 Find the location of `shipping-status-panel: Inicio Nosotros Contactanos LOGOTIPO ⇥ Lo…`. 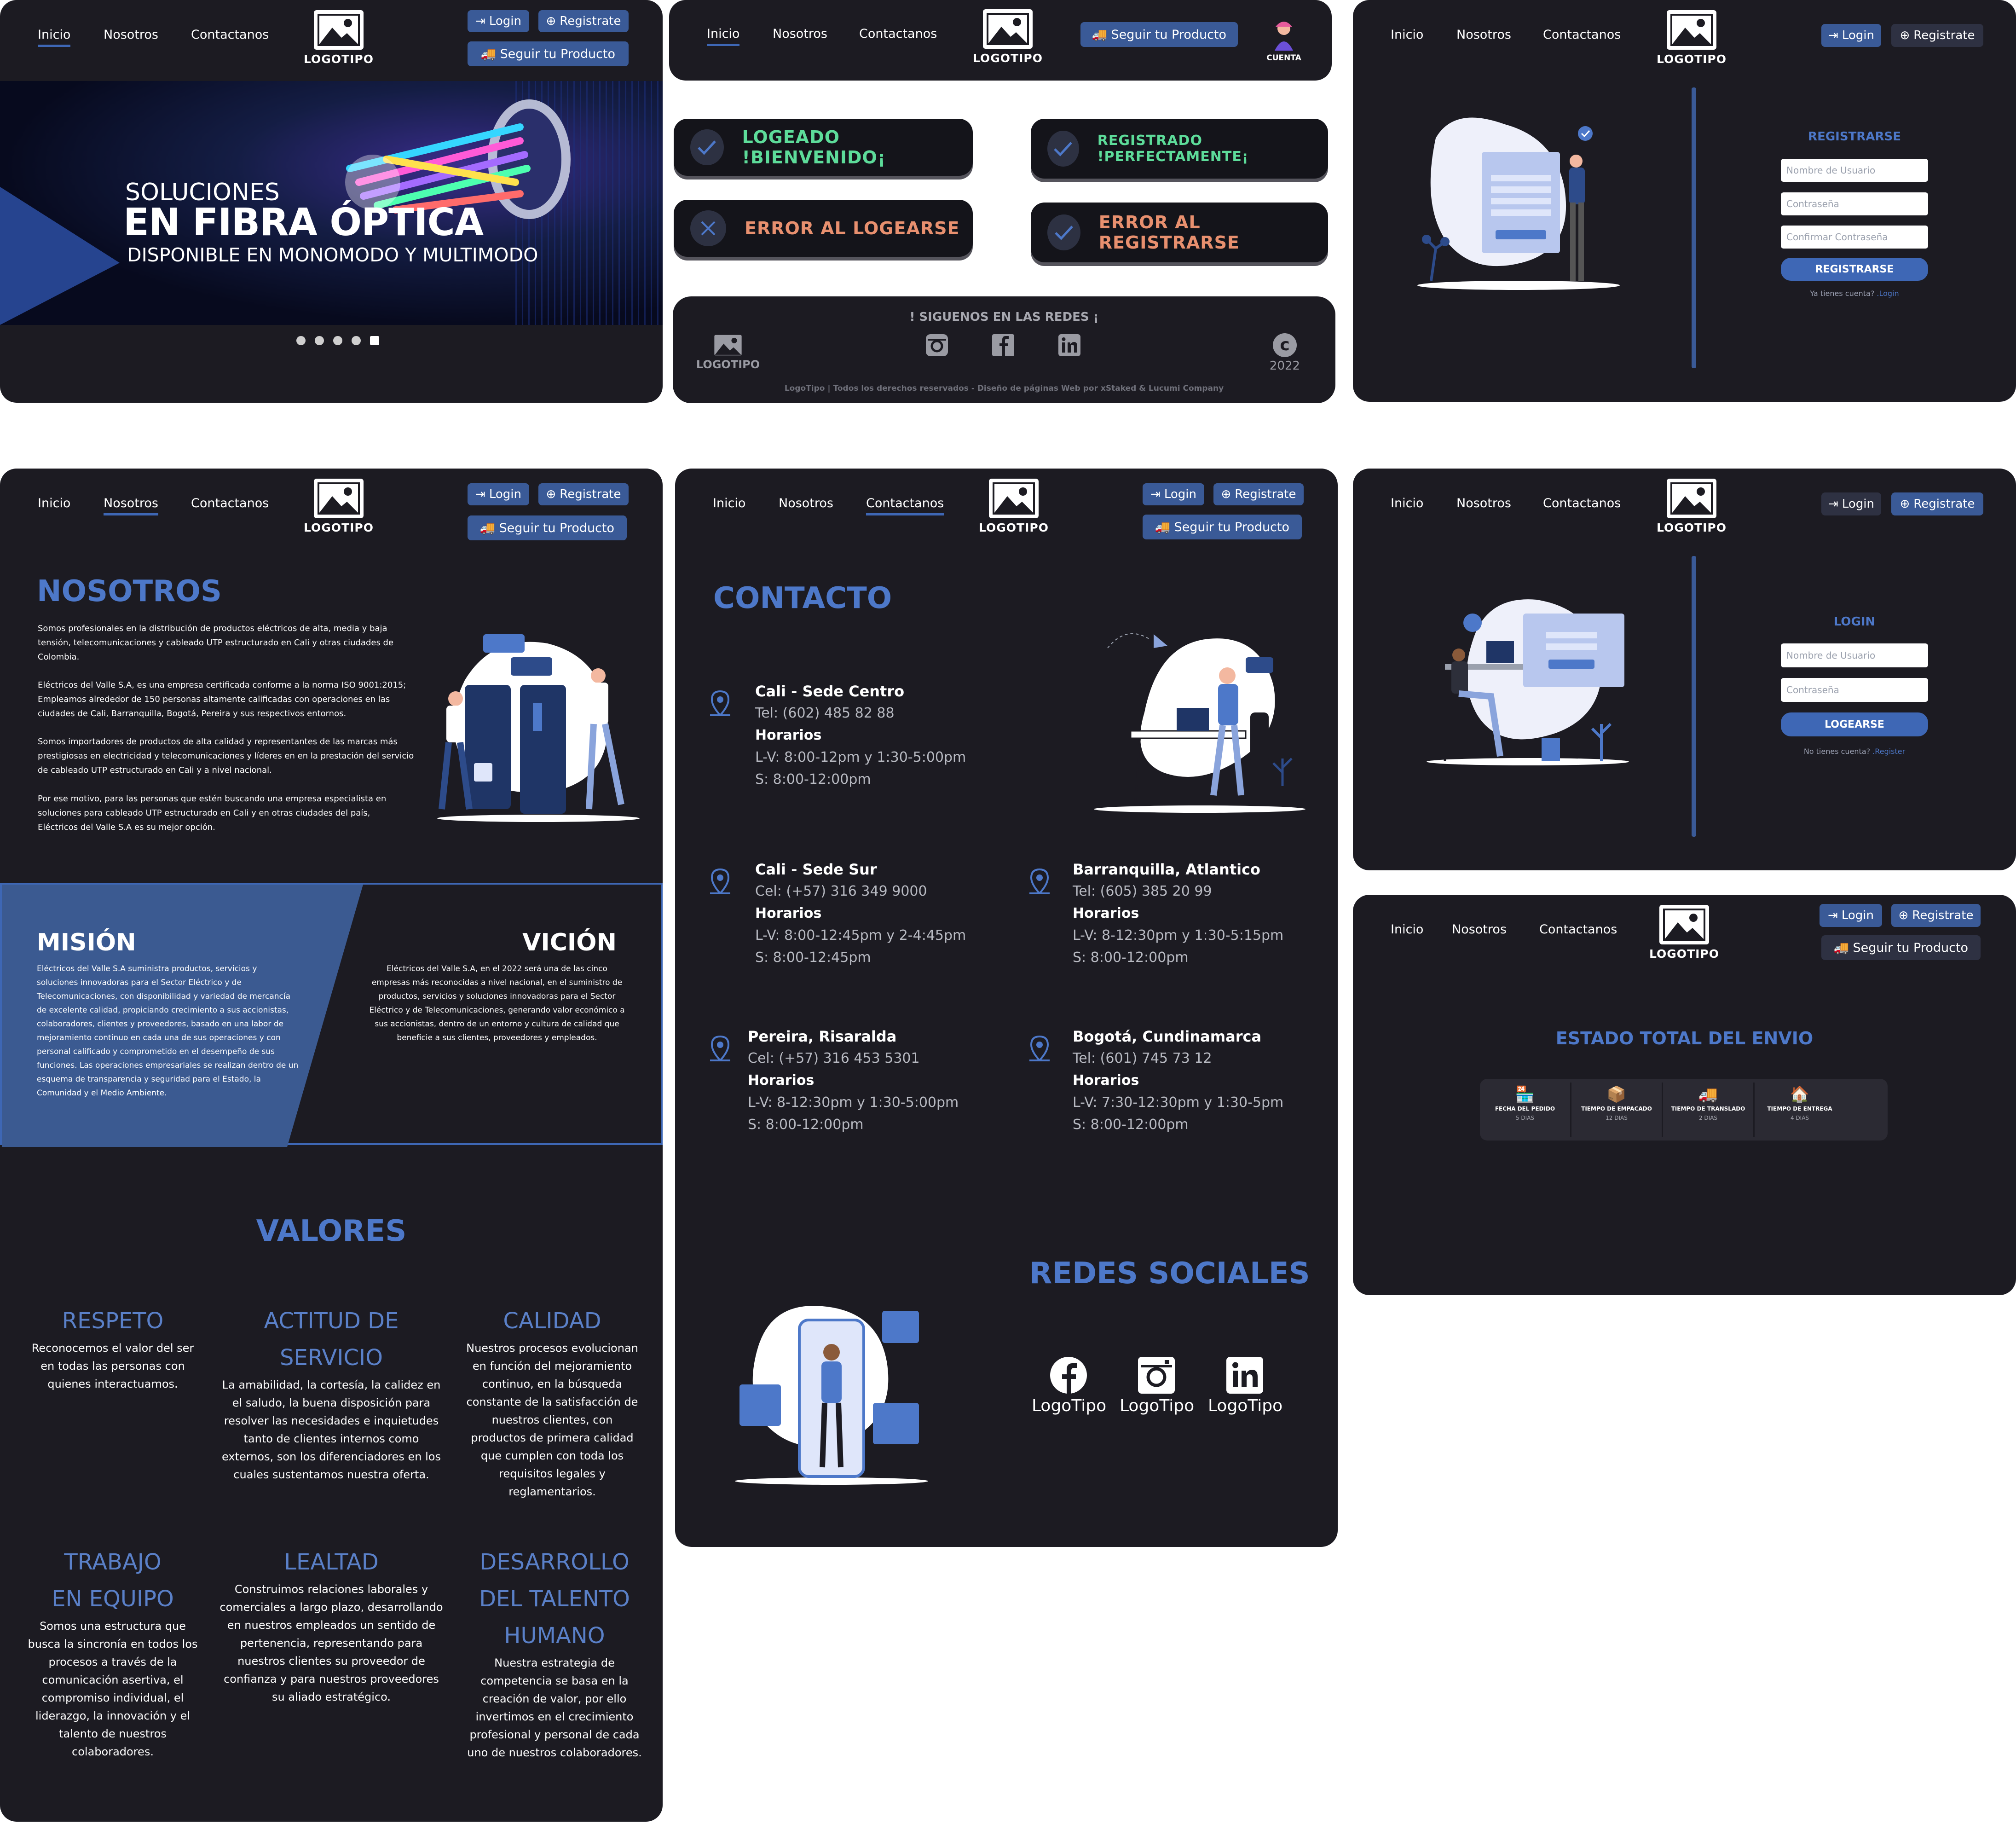

shipping-status-panel: Inicio Nosotros Contactanos LOGOTIPO ⇥ Lo… is located at coordinates (1685, 1095).